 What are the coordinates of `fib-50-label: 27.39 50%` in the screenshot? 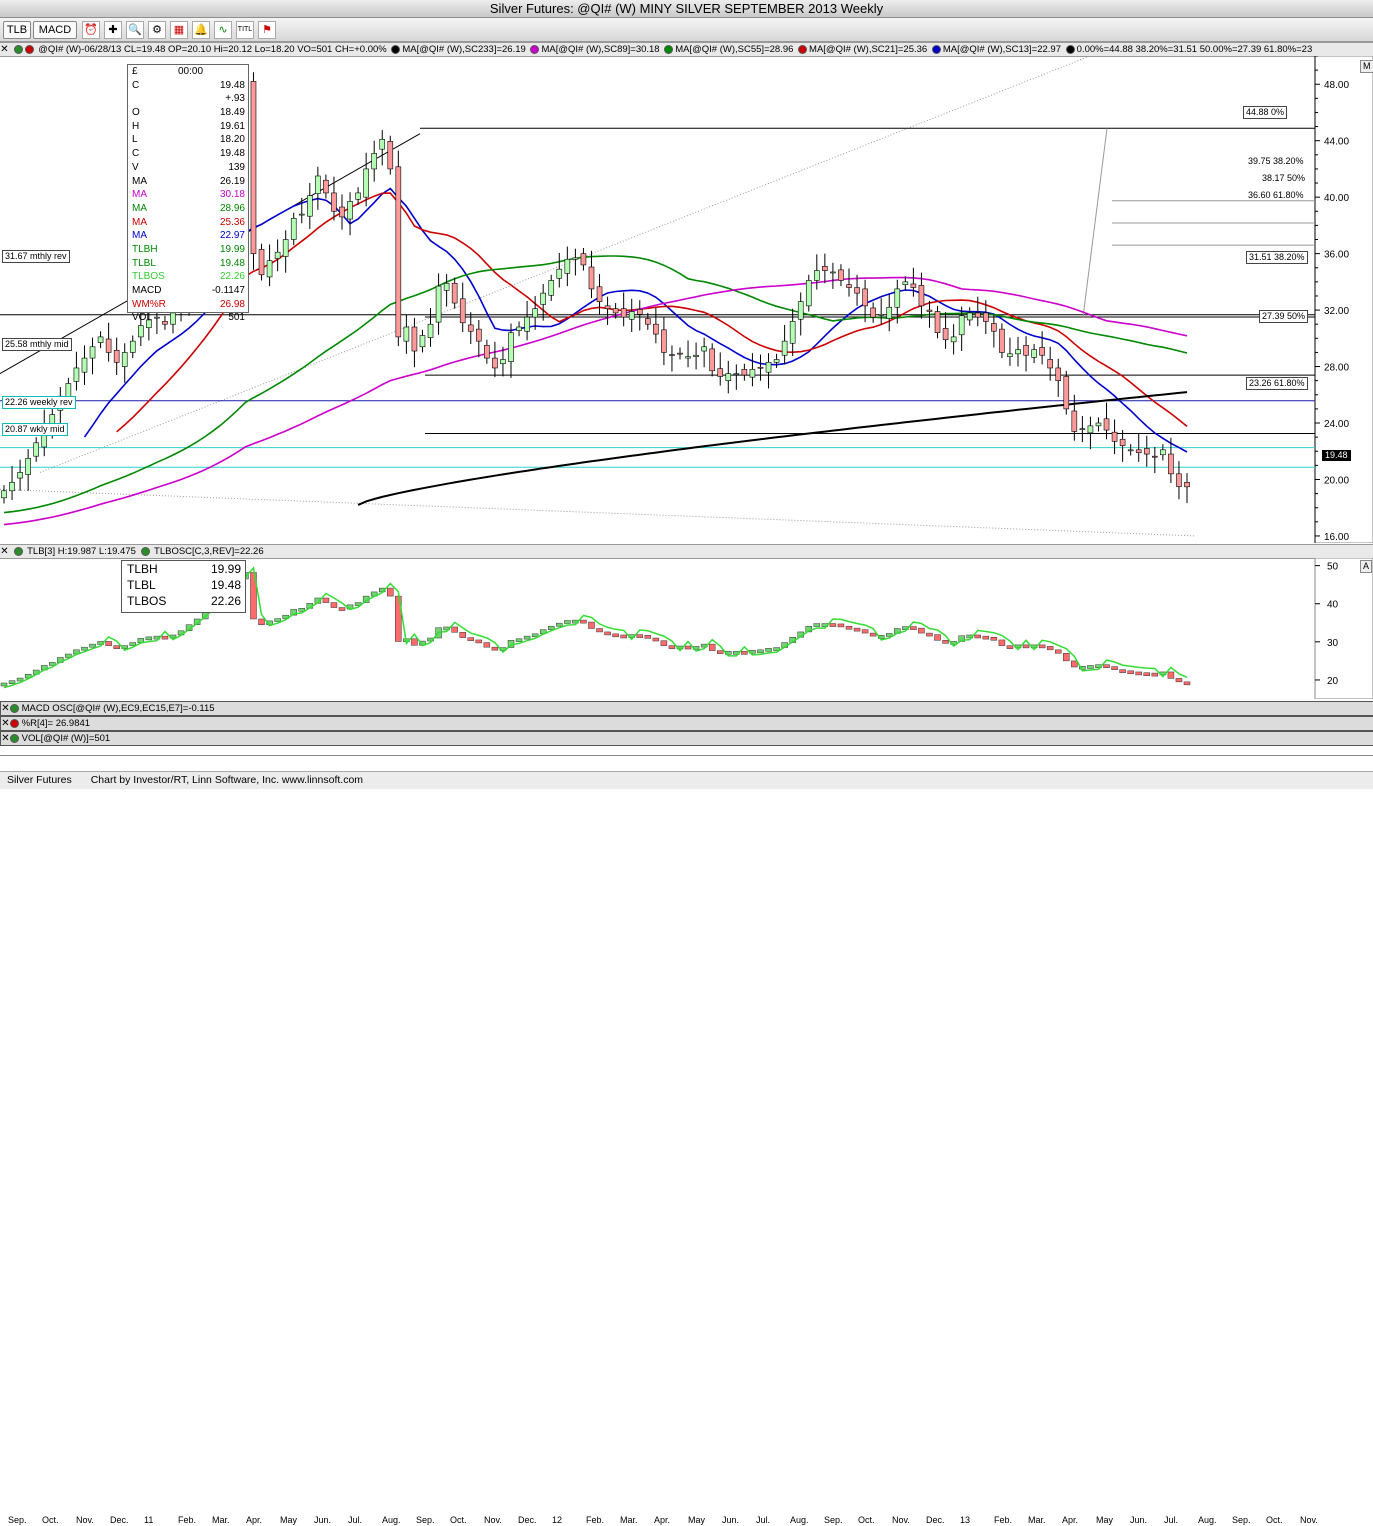 It's located at (1284, 316).